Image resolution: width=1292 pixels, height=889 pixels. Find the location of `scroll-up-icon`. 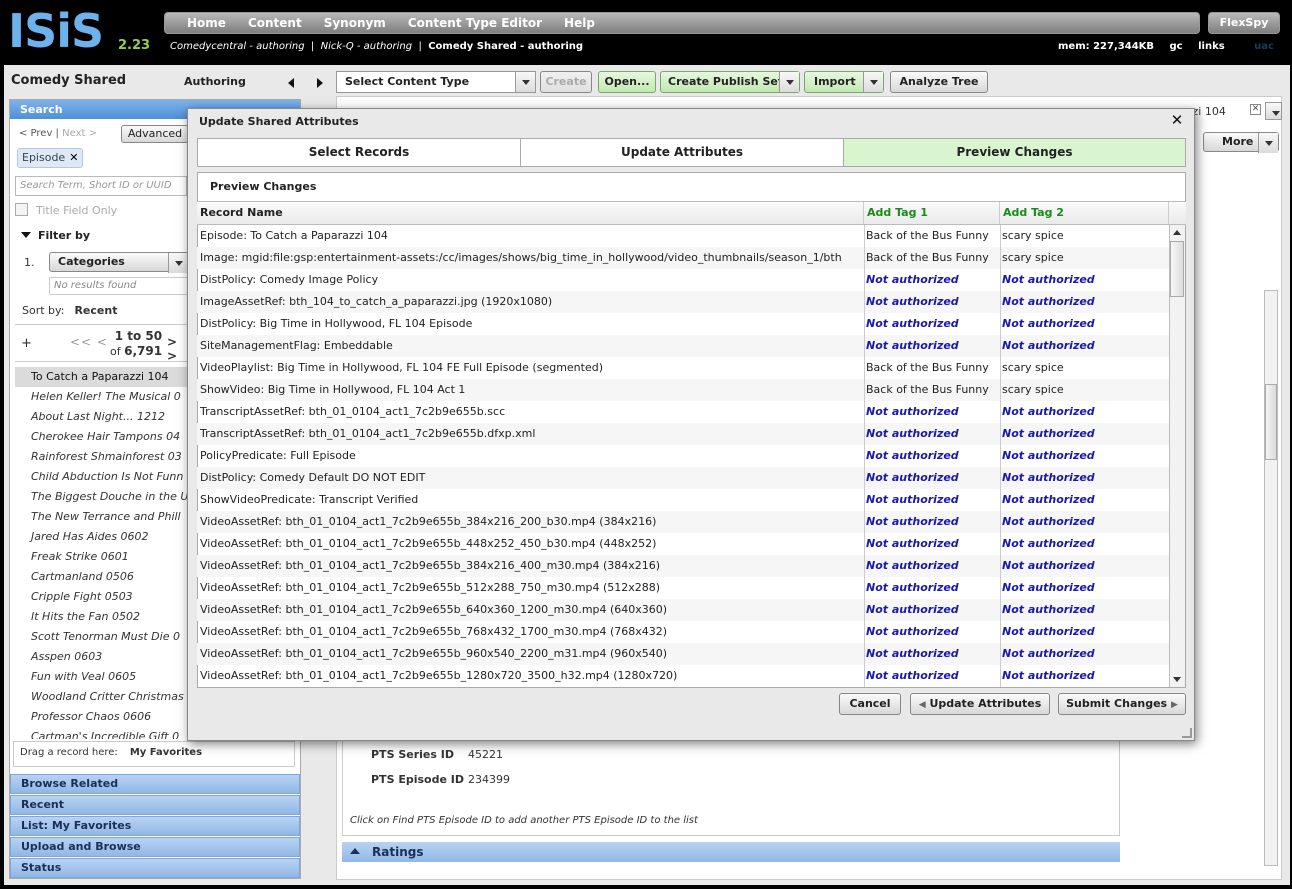

scroll-up-icon is located at coordinates (1177, 232).